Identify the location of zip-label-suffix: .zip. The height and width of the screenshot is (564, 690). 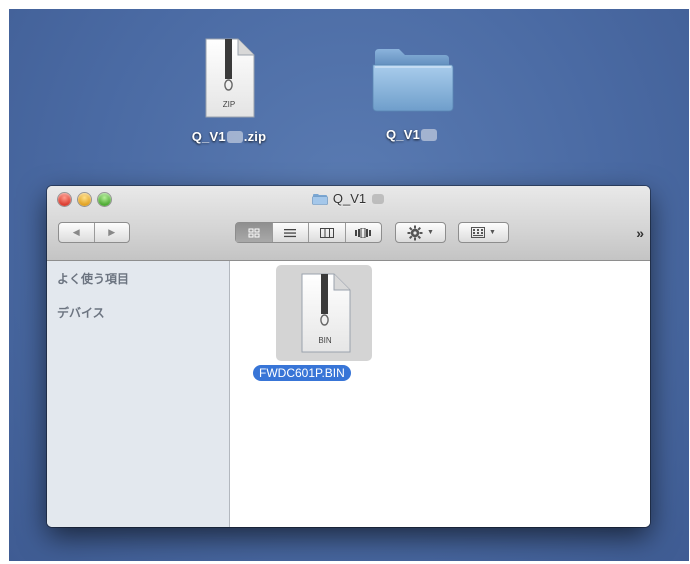
(255, 136).